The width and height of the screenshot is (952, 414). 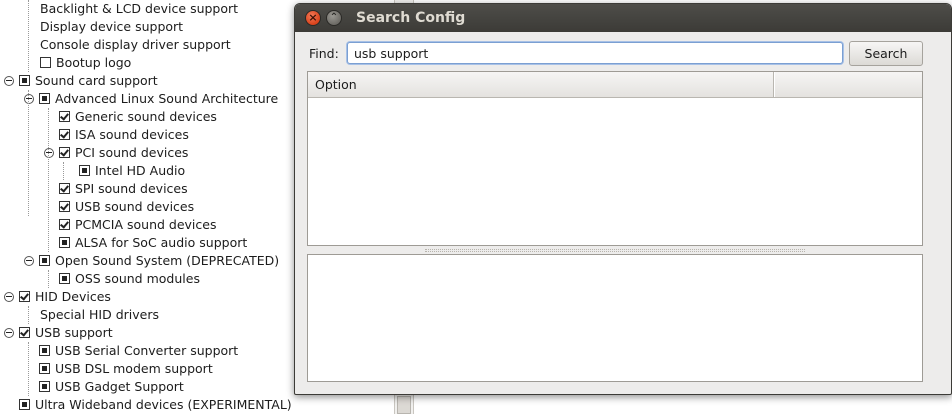 I want to click on results-header: Option, so click(x=615, y=85).